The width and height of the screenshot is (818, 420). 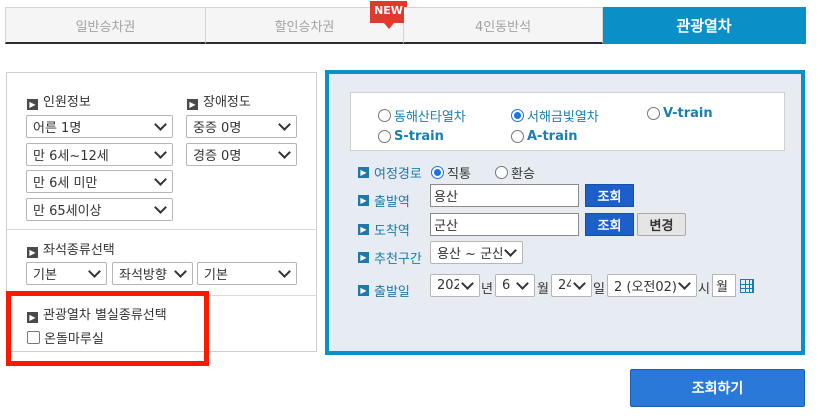 What do you see at coordinates (504, 195) in the screenshot?
I see `departure-station-input: 용산` at bounding box center [504, 195].